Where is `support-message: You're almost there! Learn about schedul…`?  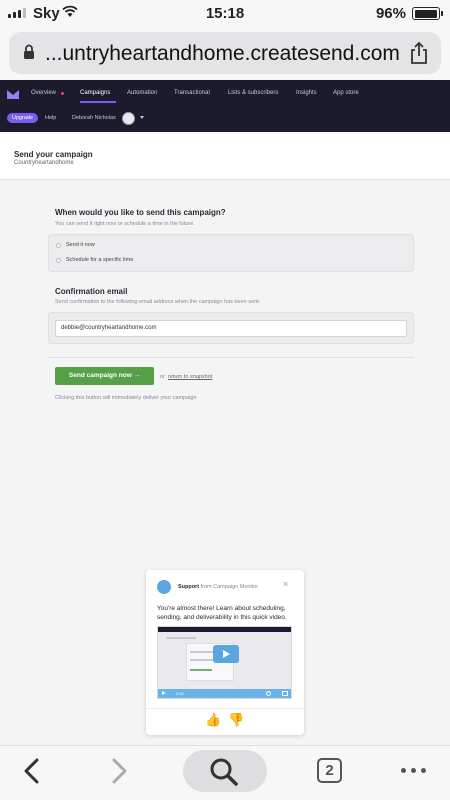
support-message: You're almost there! Learn about schedul… is located at coordinates (222, 613).